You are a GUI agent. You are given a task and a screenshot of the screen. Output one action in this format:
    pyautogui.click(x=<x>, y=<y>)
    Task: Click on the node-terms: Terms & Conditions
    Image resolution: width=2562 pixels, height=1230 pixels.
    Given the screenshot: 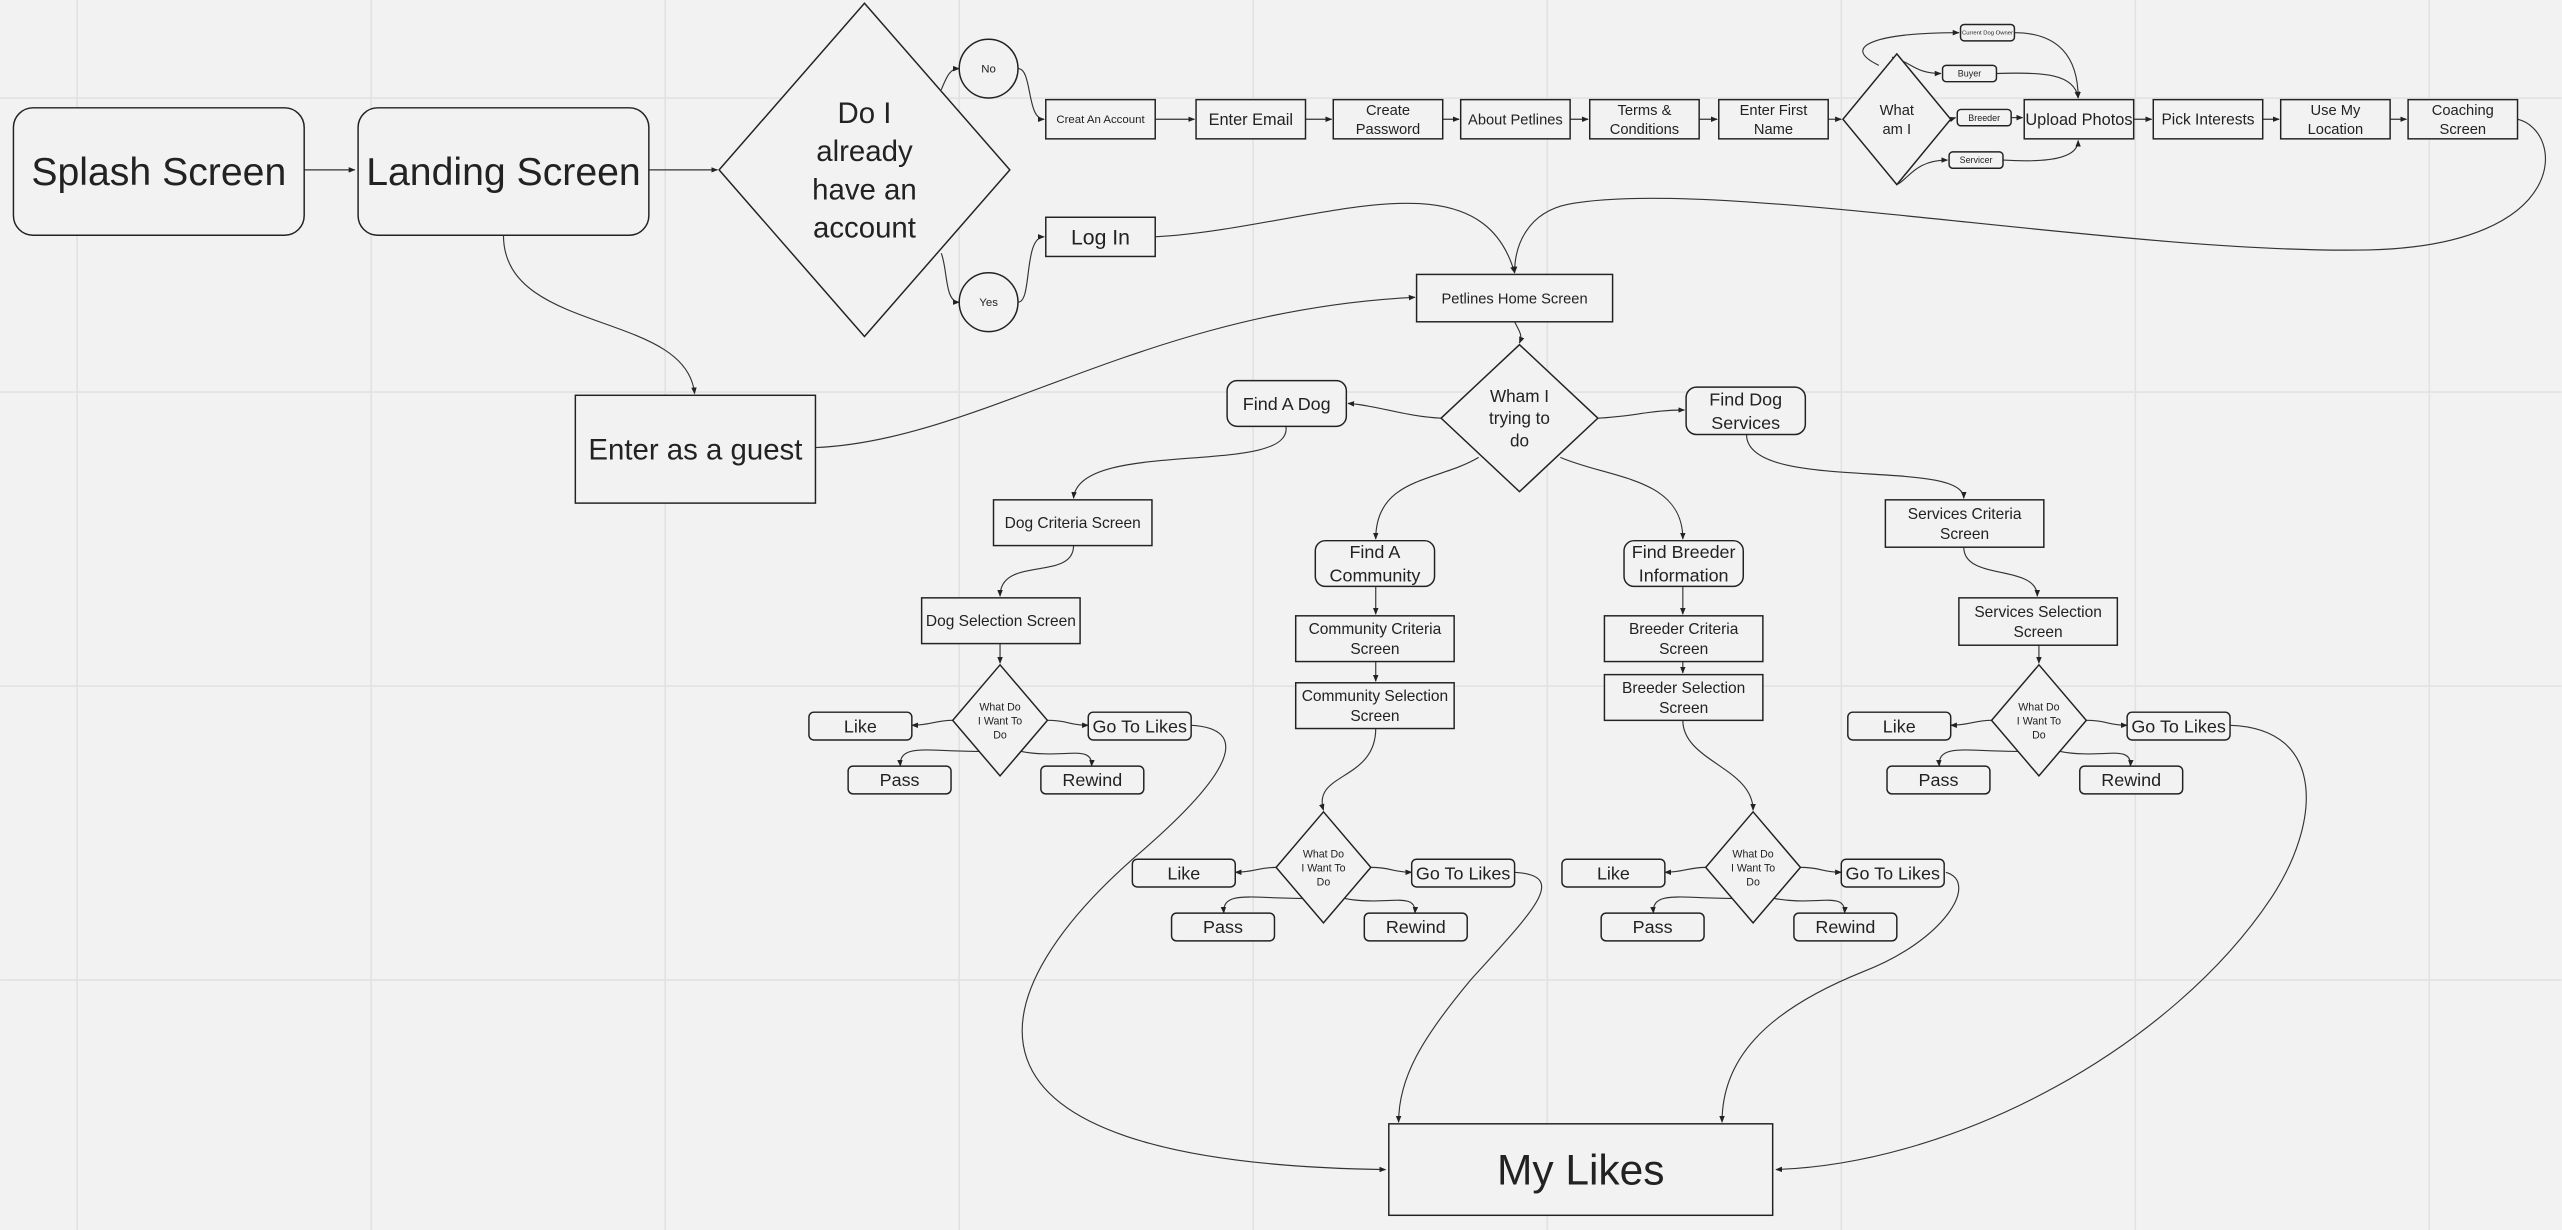 What is the action you would take?
    pyautogui.click(x=1644, y=119)
    